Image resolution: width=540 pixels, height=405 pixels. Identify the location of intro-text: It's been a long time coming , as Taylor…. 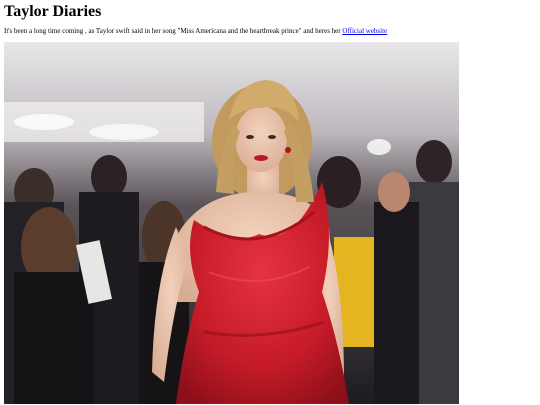
(172, 31).